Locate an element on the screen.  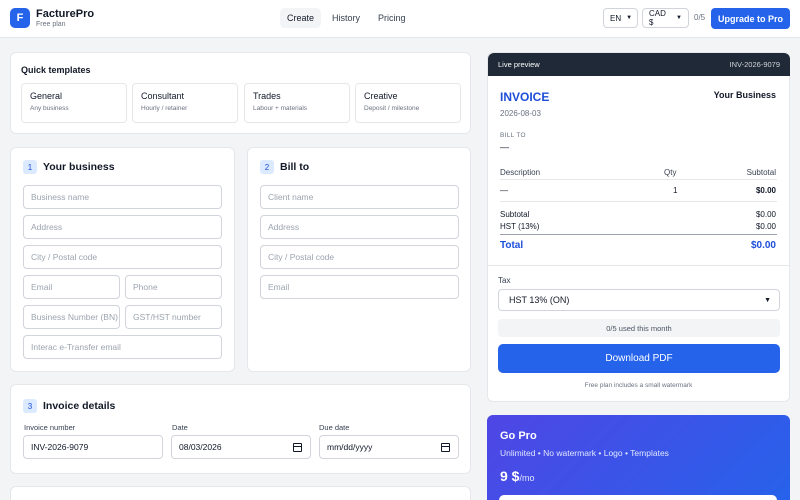
template-name: Consultant is located at coordinates (163, 96).